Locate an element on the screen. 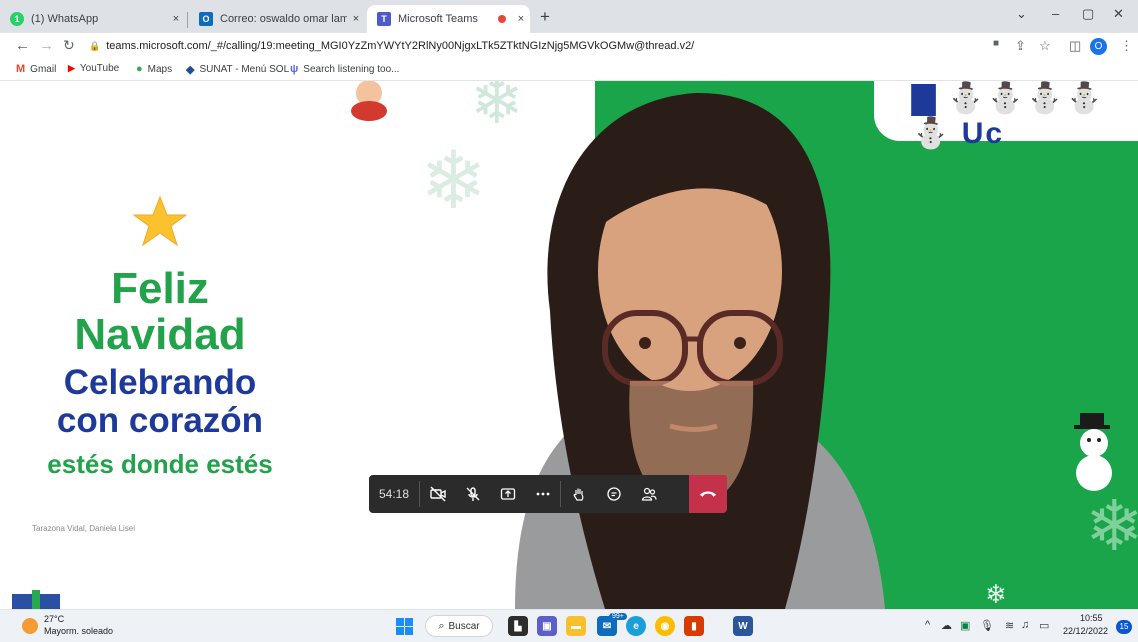  menu-kebab-icon: ⋮ is located at coordinates (1126, 46).